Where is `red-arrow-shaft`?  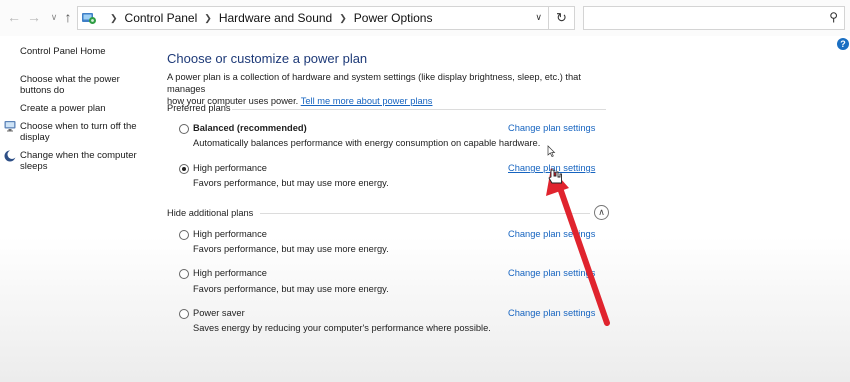 red-arrow-shaft is located at coordinates (583, 255).